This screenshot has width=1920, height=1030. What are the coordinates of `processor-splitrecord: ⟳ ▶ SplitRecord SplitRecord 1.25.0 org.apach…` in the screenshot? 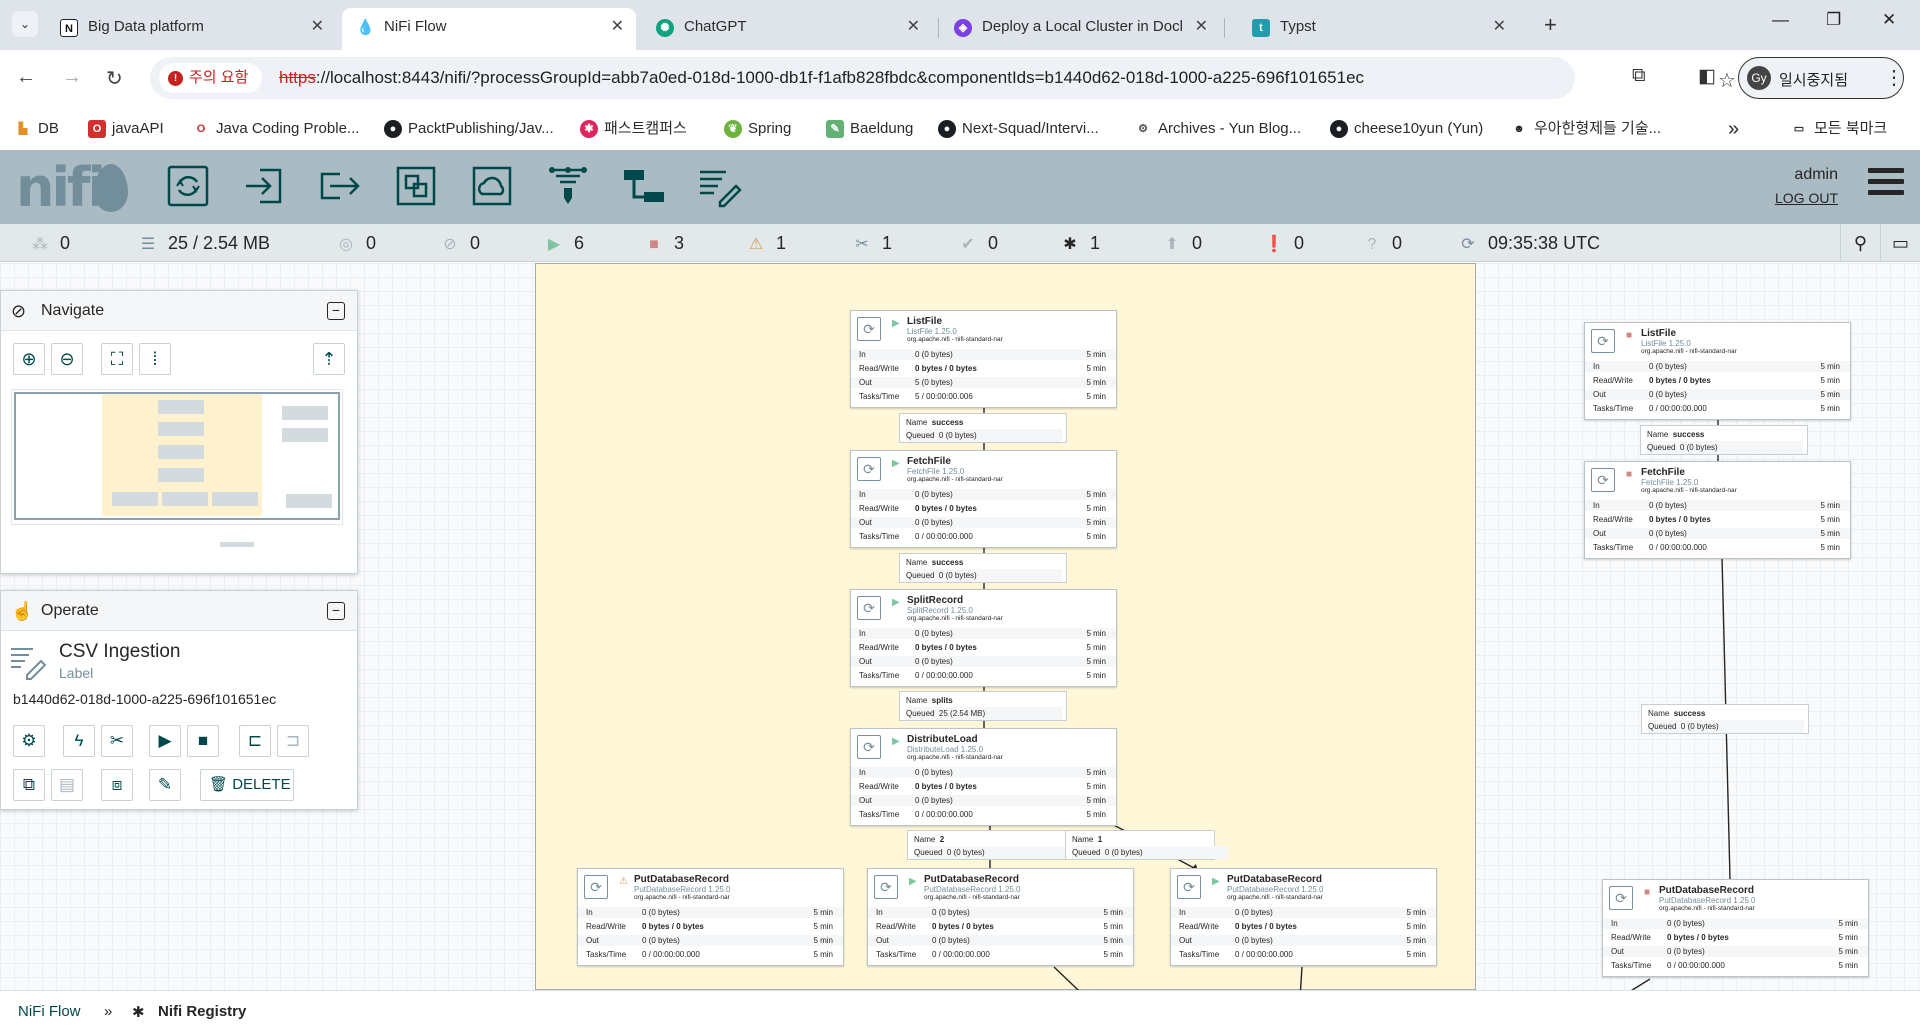 It's located at (983, 638).